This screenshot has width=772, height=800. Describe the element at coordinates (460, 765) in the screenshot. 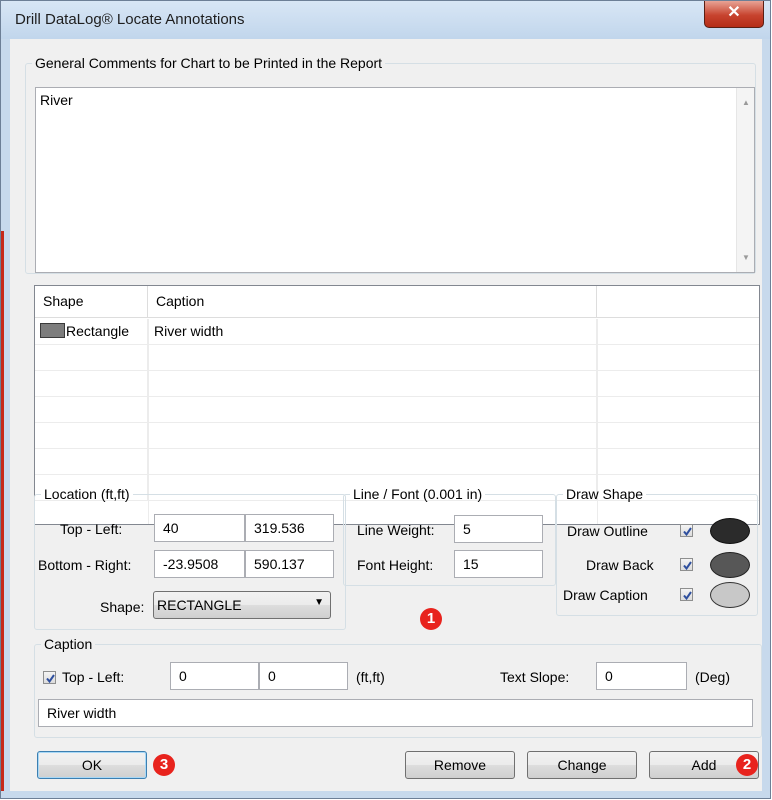

I see `remove-button: Remove` at that location.